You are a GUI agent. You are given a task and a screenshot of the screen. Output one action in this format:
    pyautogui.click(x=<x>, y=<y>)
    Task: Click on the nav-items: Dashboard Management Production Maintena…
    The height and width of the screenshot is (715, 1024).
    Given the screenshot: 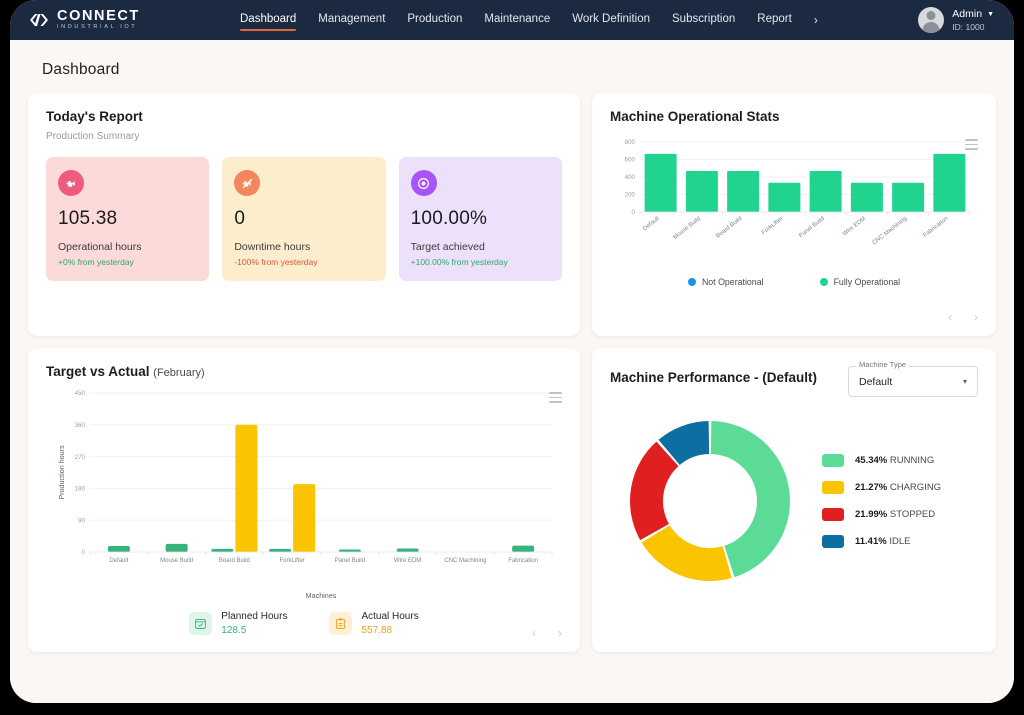 What is the action you would take?
    pyautogui.click(x=579, y=20)
    